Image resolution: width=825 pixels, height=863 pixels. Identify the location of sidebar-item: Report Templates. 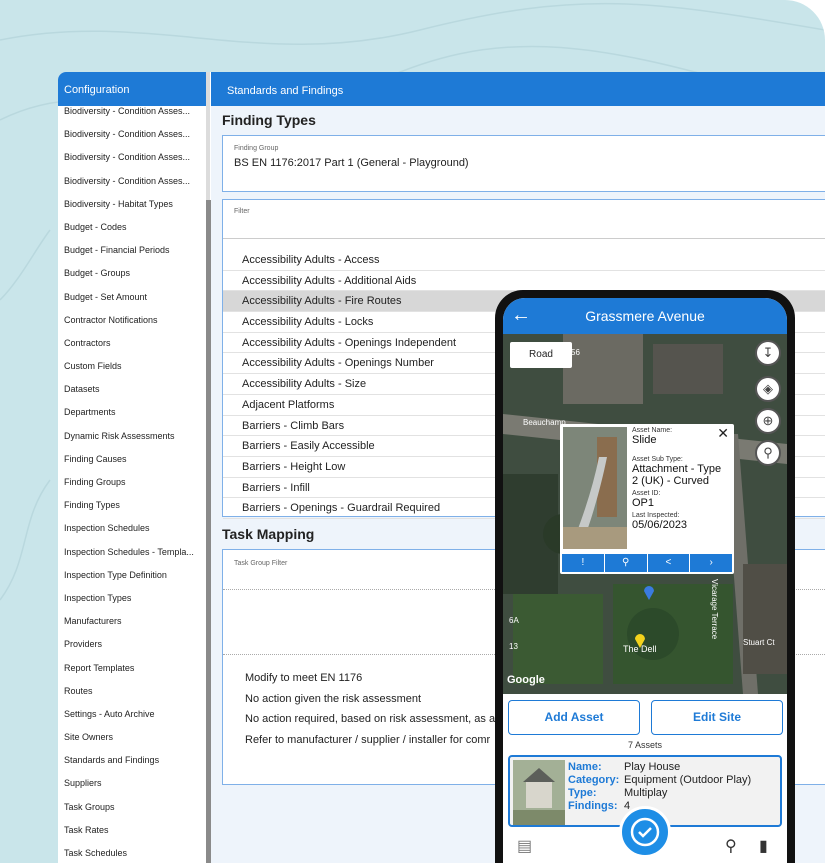
(132, 668).